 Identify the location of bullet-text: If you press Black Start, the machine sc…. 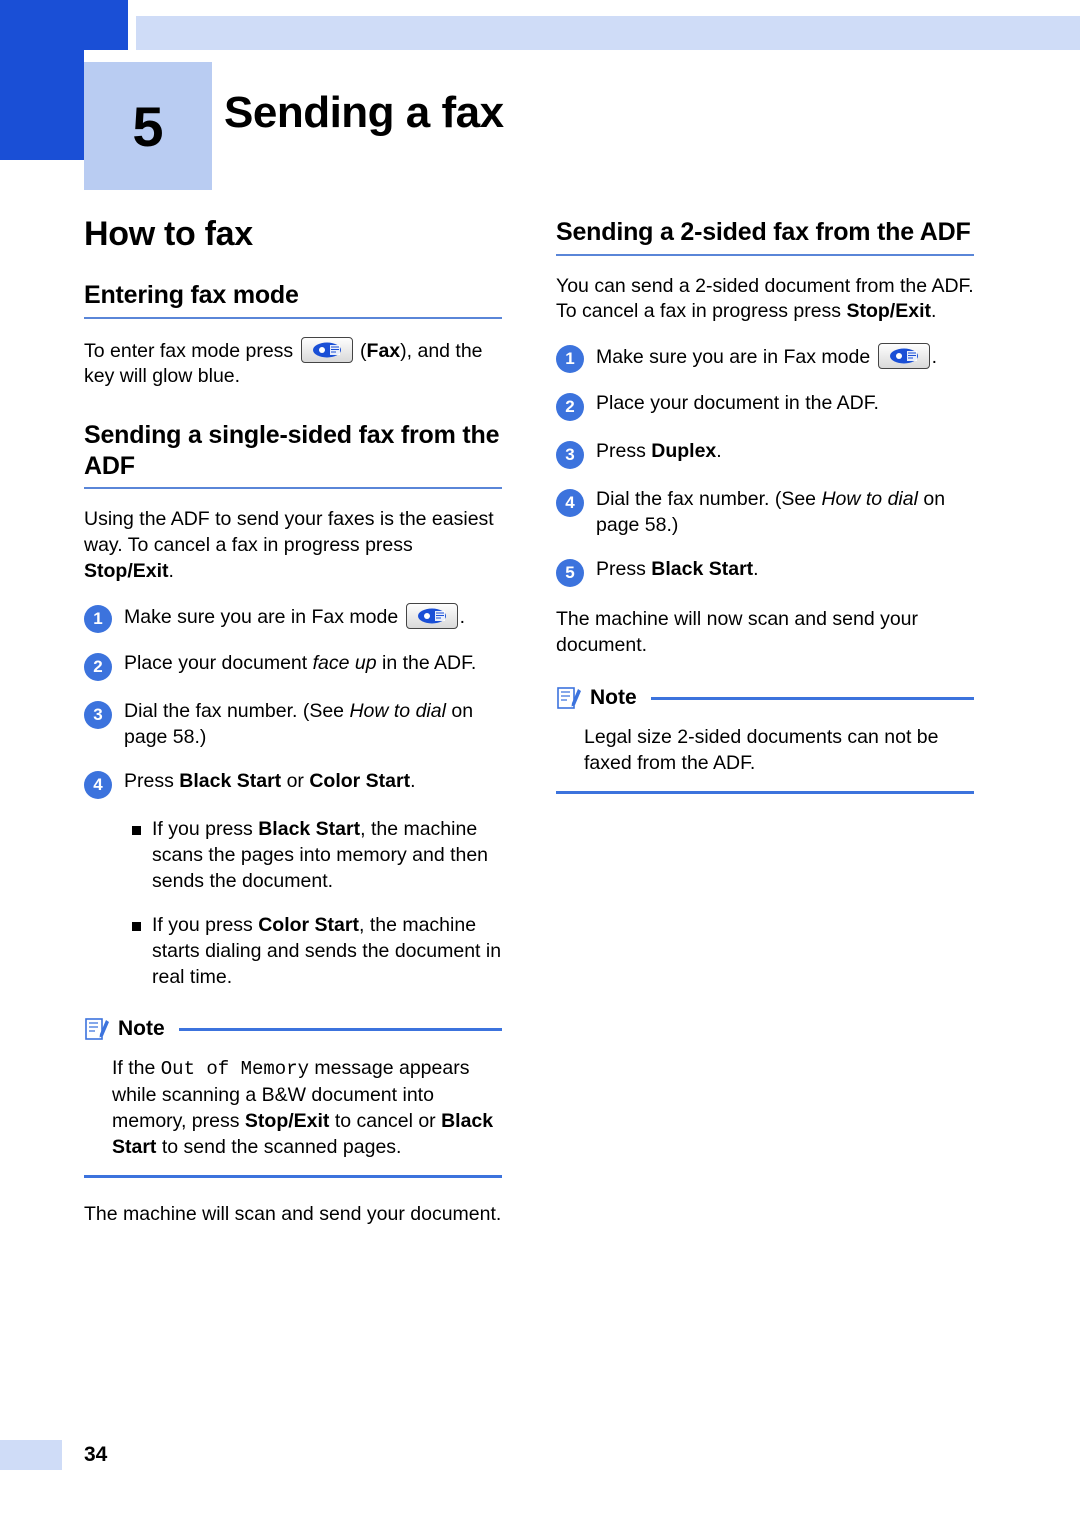
(327, 856).